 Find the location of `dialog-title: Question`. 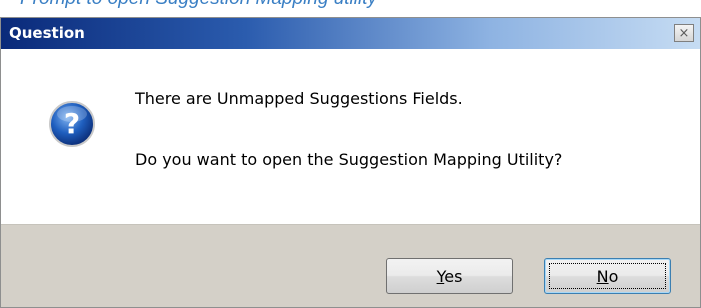

dialog-title: Question is located at coordinates (47, 33).